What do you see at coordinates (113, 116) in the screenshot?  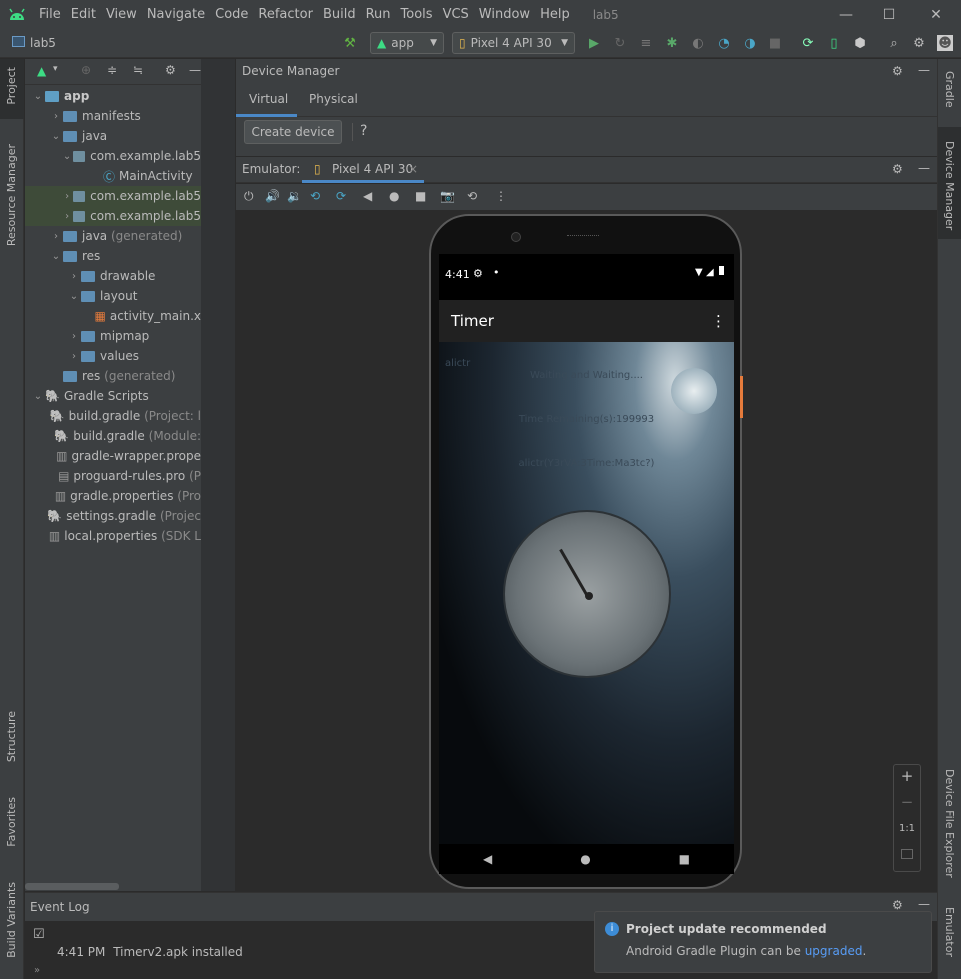 I see `tree-item-manifests: › manifests` at bounding box center [113, 116].